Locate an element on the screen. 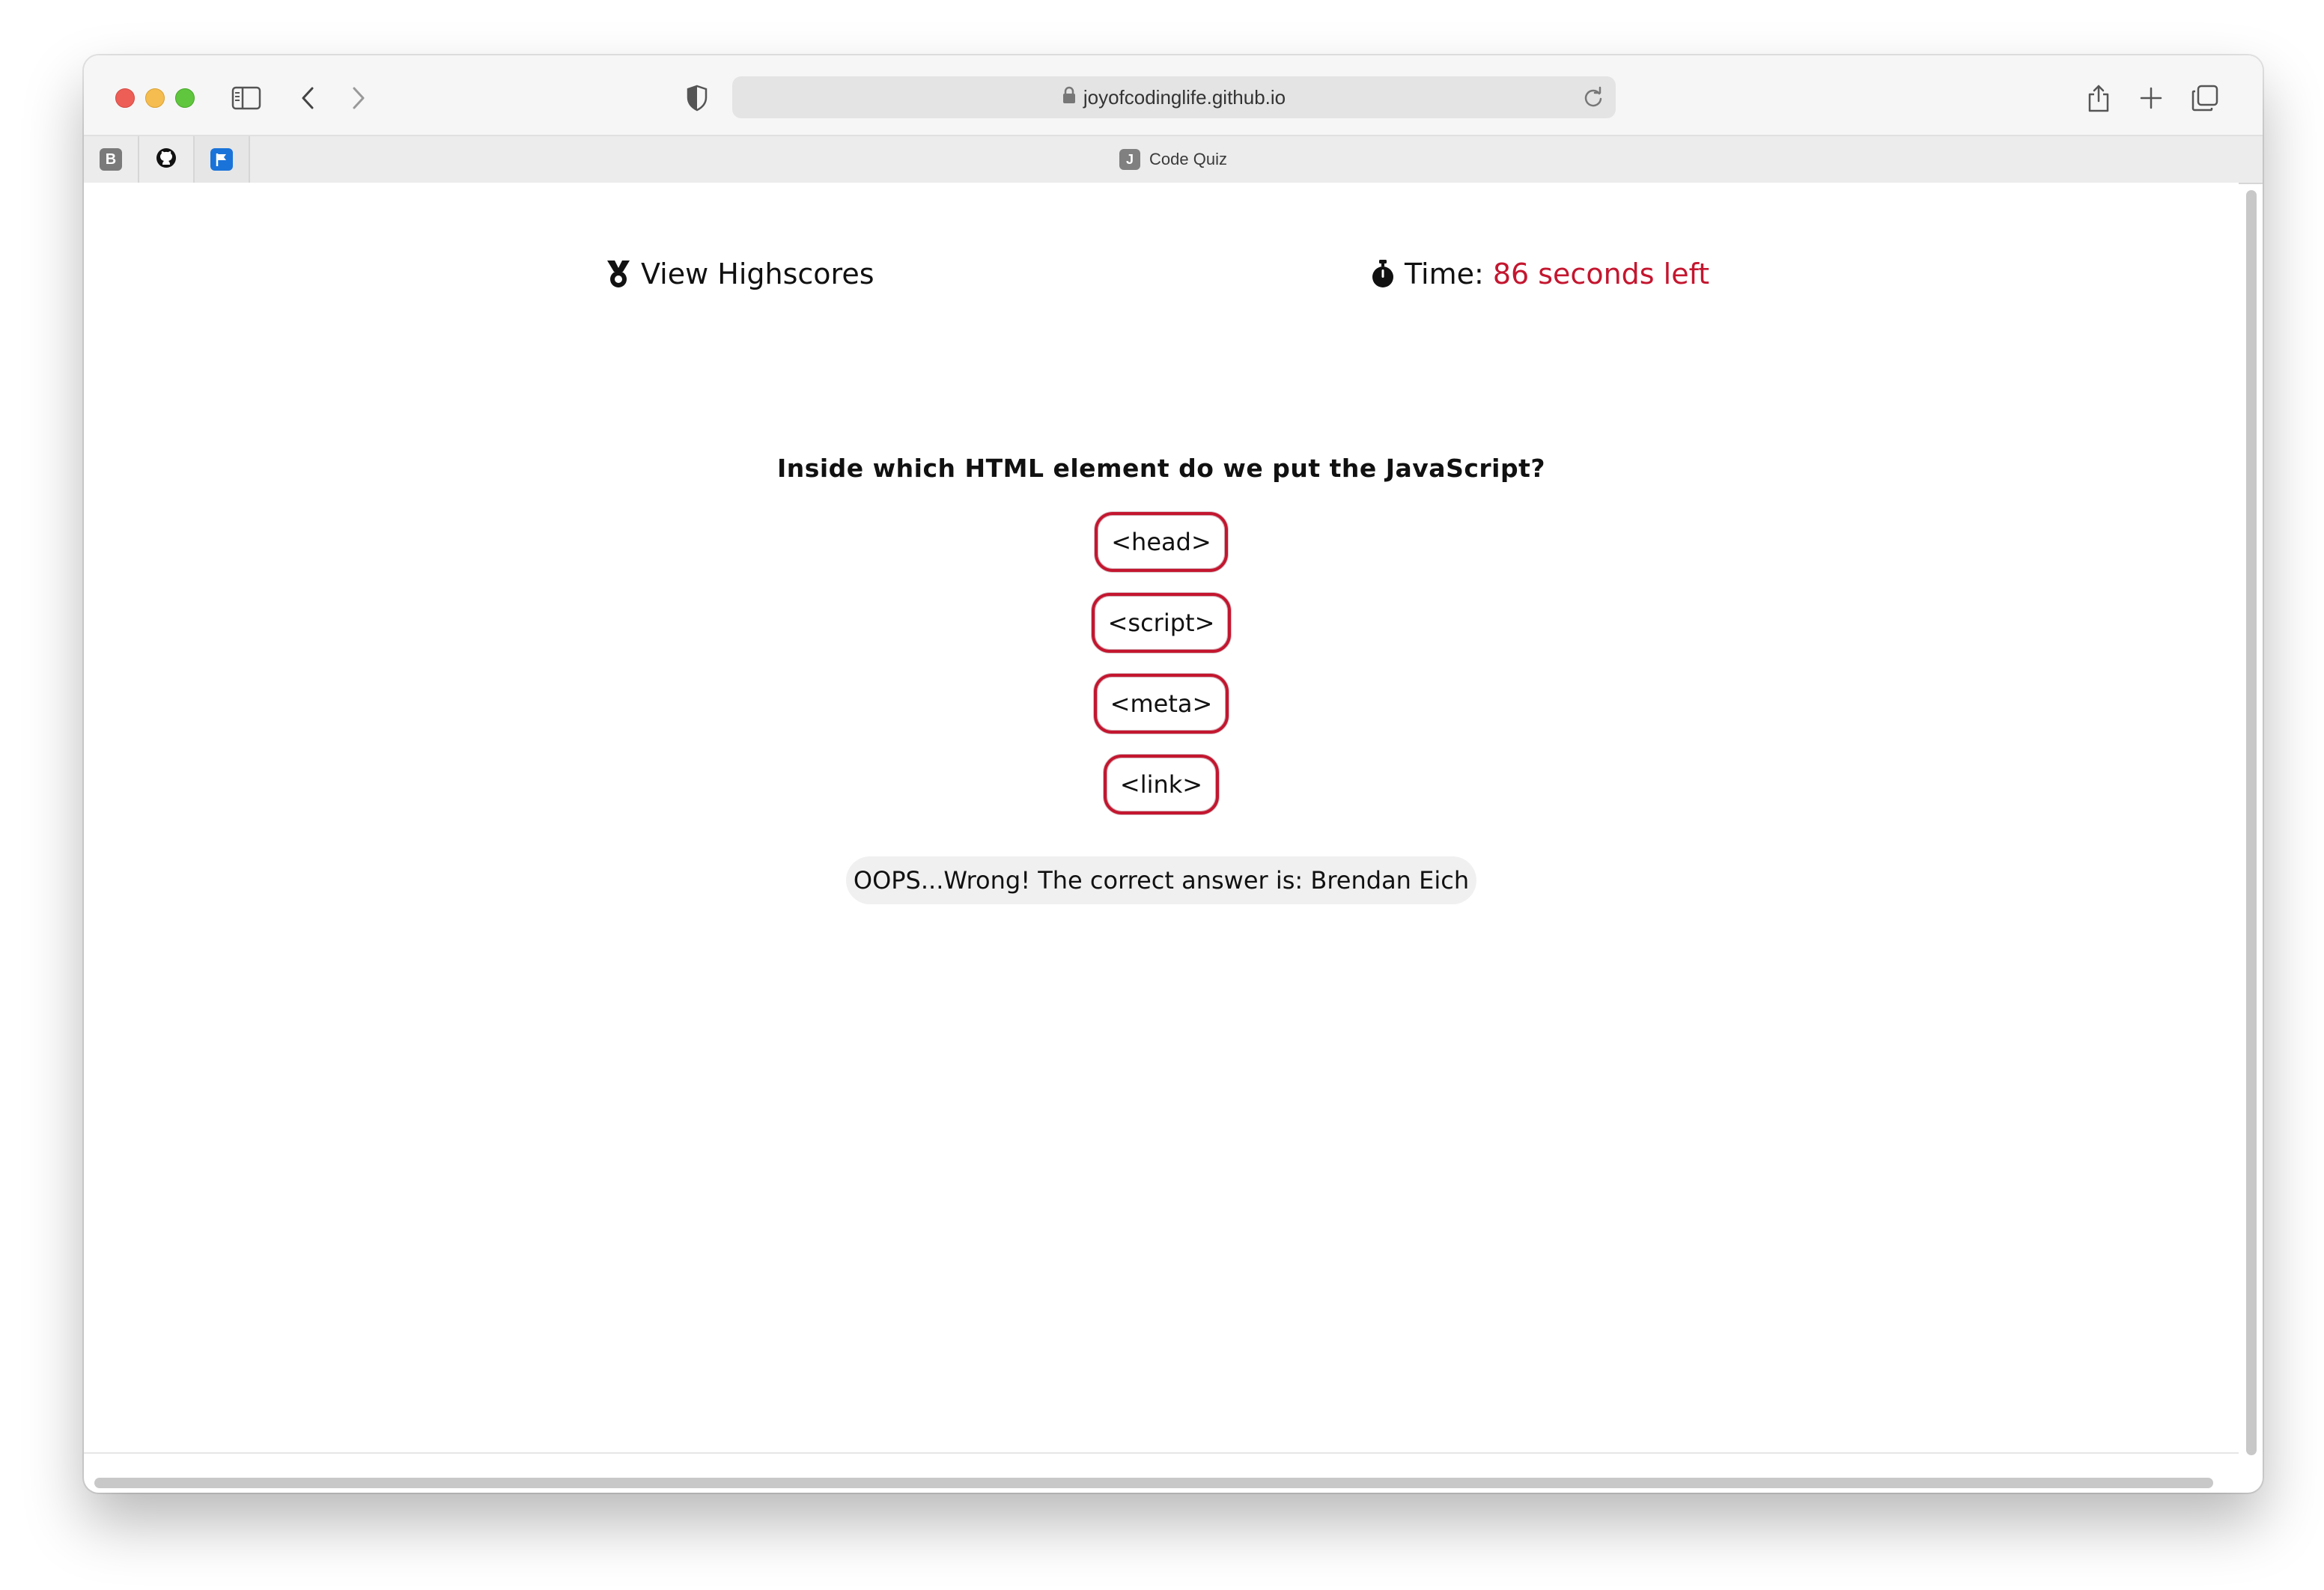 The height and width of the screenshot is (1590, 2324). horizontal-scrollbar is located at coordinates (1153, 1483).